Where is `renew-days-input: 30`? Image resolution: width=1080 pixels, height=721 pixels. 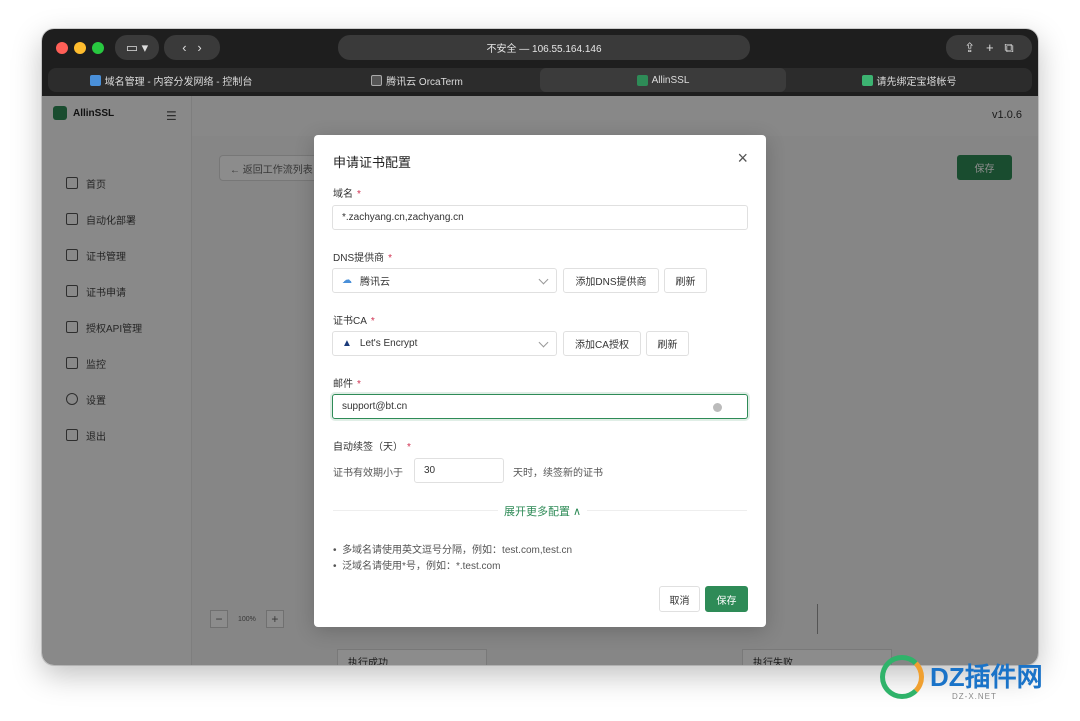
renew-days-input: 30 is located at coordinates (459, 470).